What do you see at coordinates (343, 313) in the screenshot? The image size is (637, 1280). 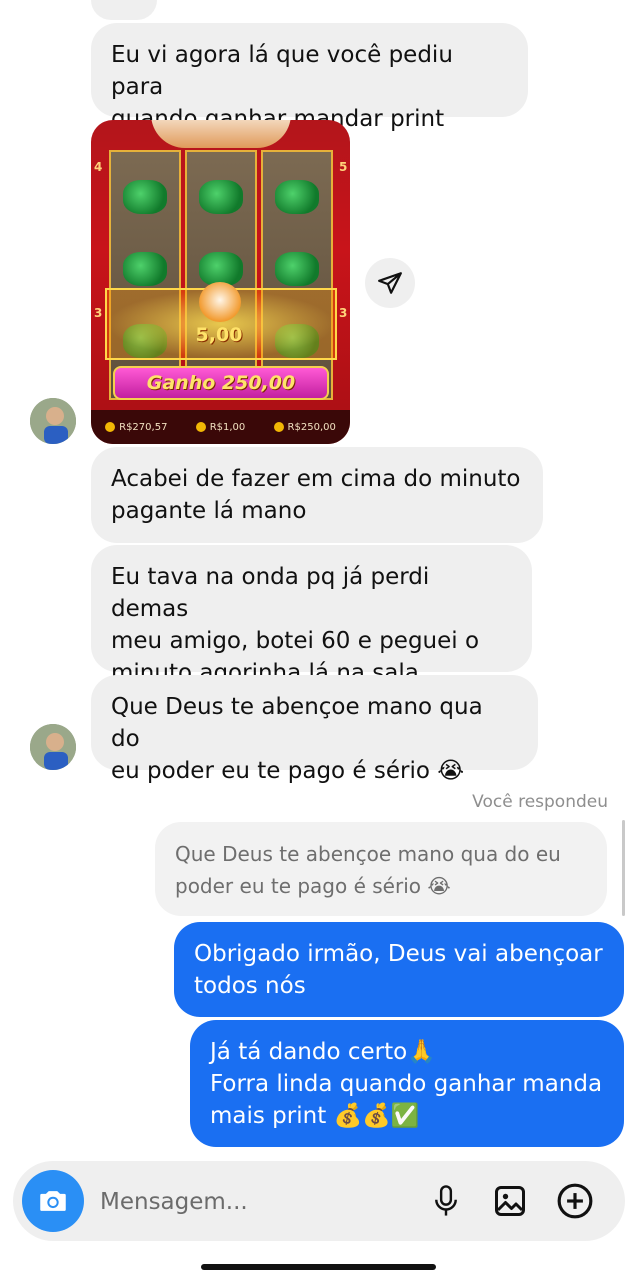 I see `reel-number-right: 3` at bounding box center [343, 313].